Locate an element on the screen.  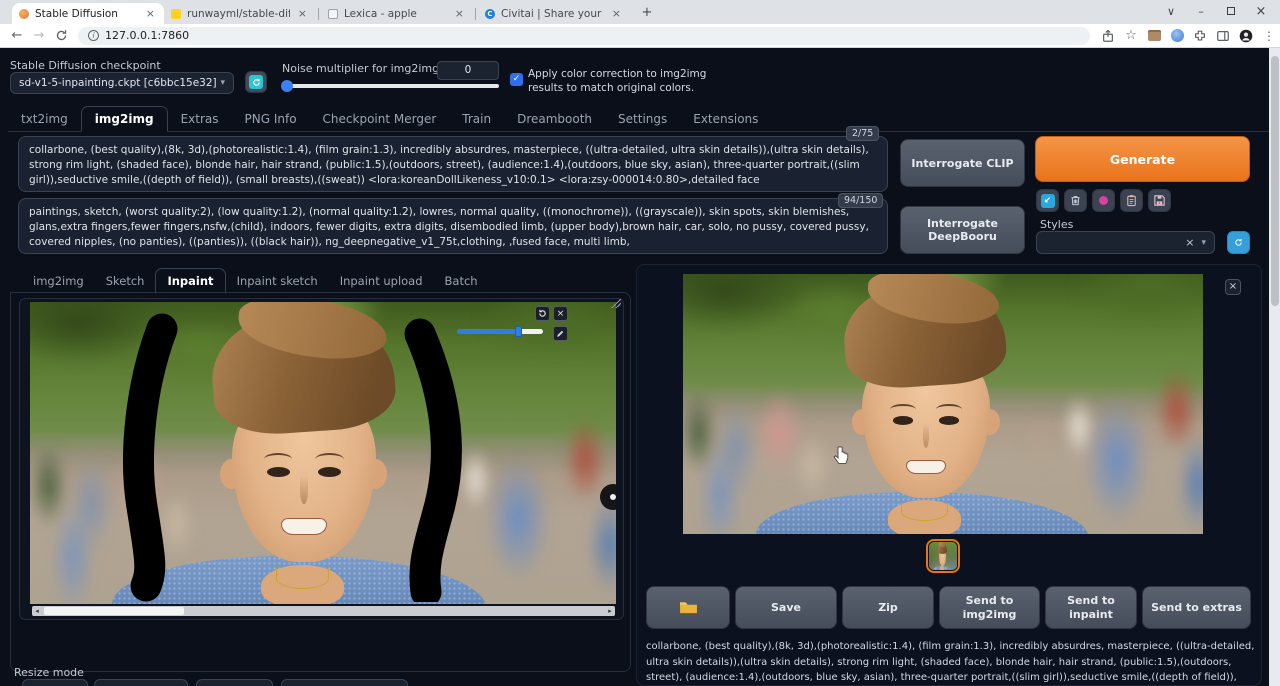
noise-multiplier-input: 0 is located at coordinates (468, 70).